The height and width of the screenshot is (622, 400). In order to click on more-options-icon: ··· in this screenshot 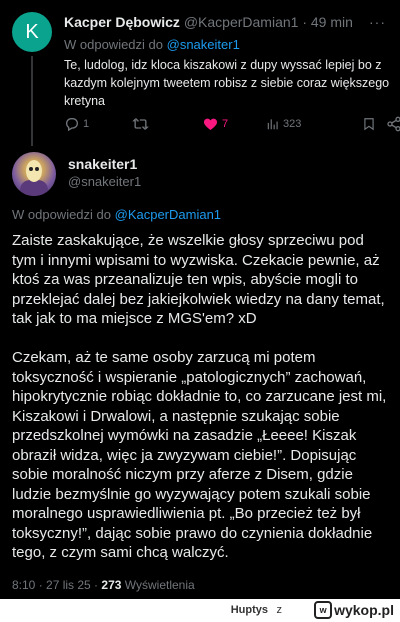, I will do `click(377, 22)`.